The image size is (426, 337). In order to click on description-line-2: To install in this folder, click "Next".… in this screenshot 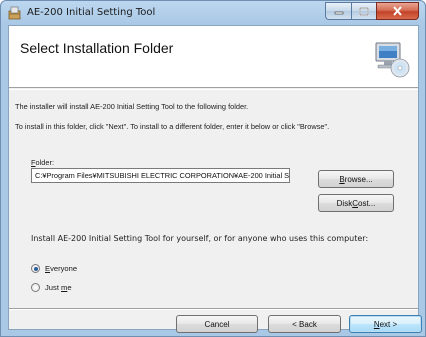, I will do `click(172, 126)`.